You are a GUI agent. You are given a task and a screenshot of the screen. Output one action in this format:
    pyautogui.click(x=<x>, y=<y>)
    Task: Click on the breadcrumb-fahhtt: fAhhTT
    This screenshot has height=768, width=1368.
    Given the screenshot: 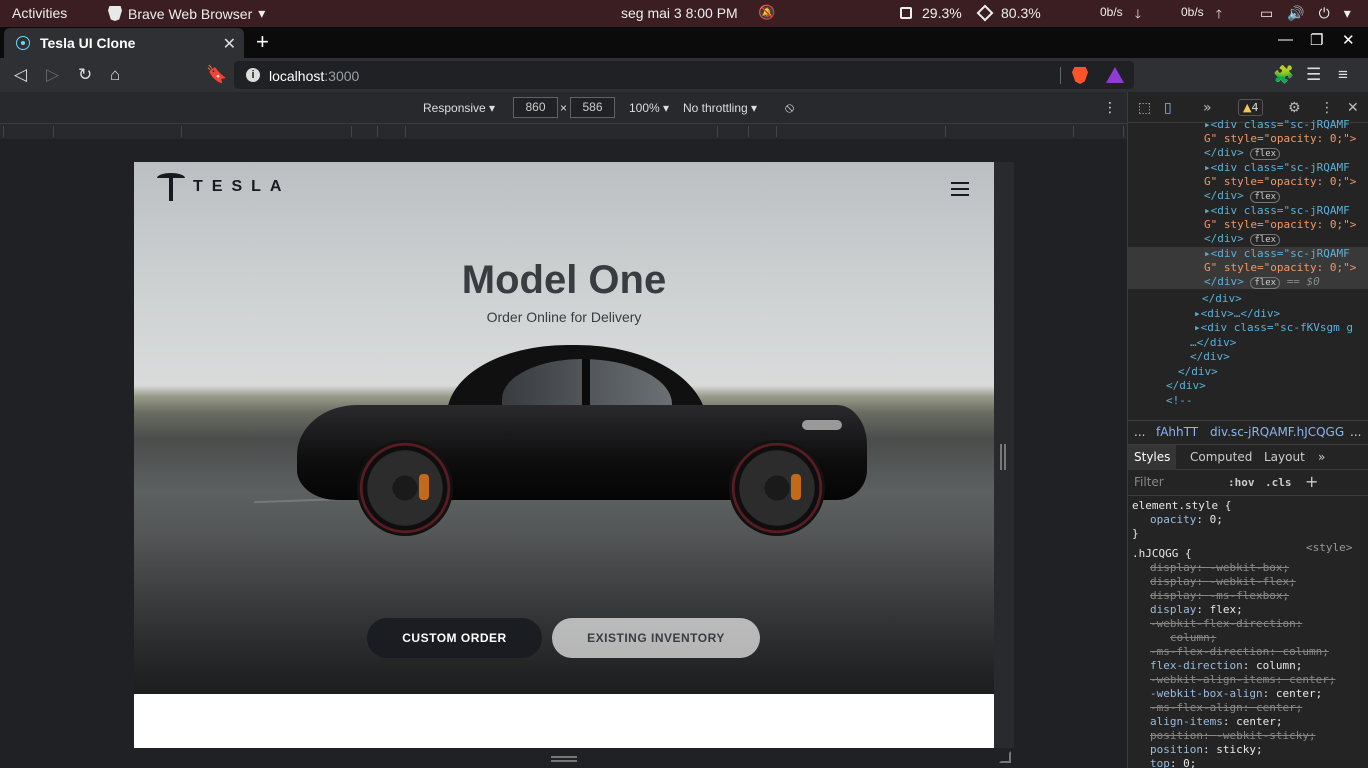 What is the action you would take?
    pyautogui.click(x=1177, y=432)
    